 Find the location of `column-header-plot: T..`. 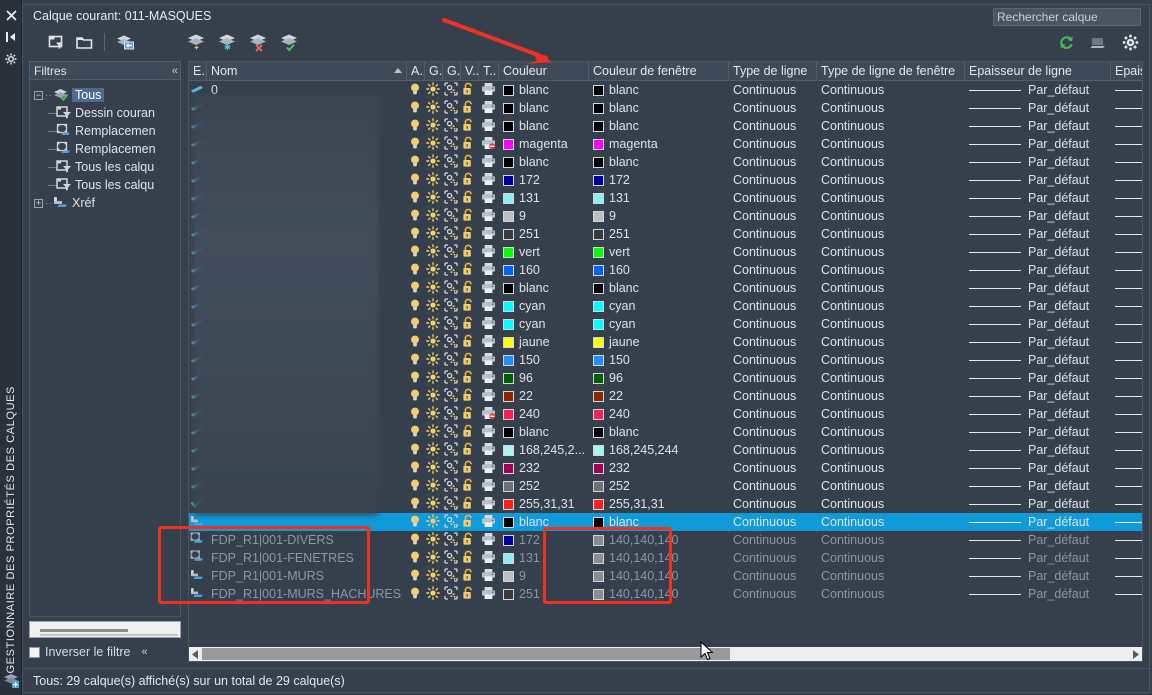

column-header-plot: T.. is located at coordinates (489, 71).